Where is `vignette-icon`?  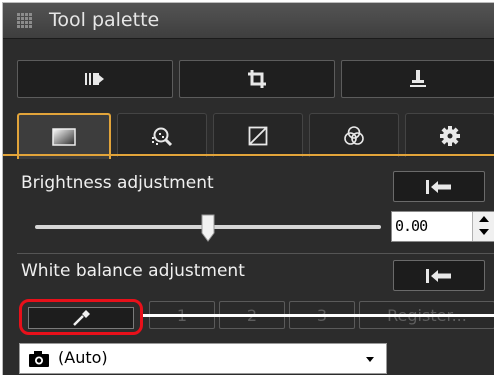 vignette-icon is located at coordinates (94, 79).